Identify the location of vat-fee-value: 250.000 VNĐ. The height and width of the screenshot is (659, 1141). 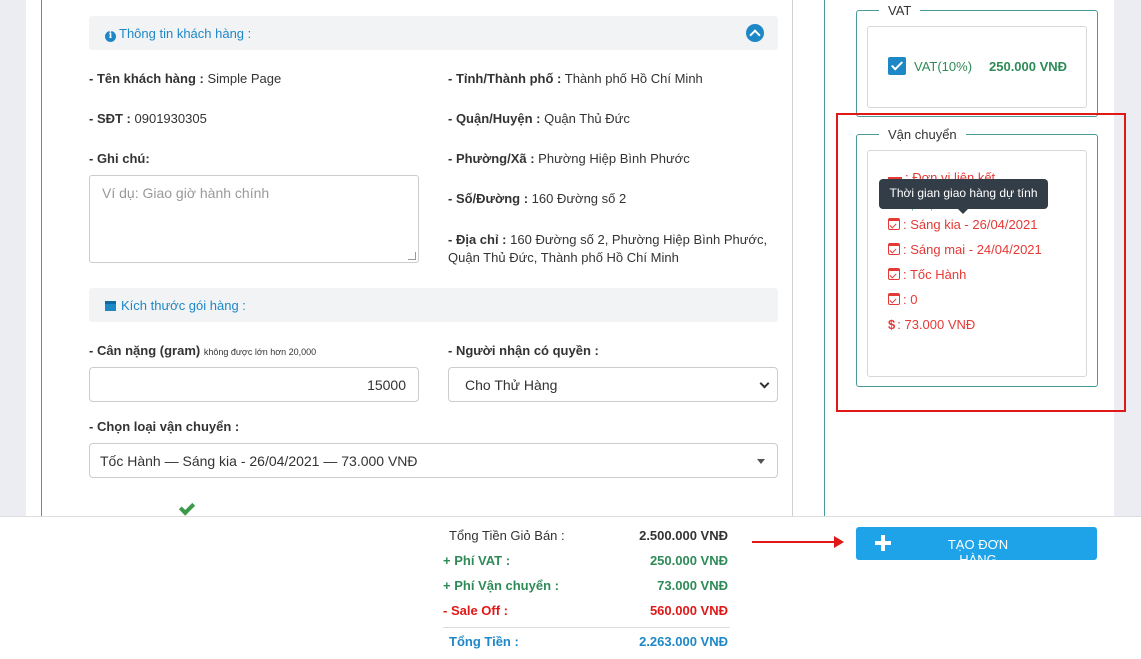
(688, 560).